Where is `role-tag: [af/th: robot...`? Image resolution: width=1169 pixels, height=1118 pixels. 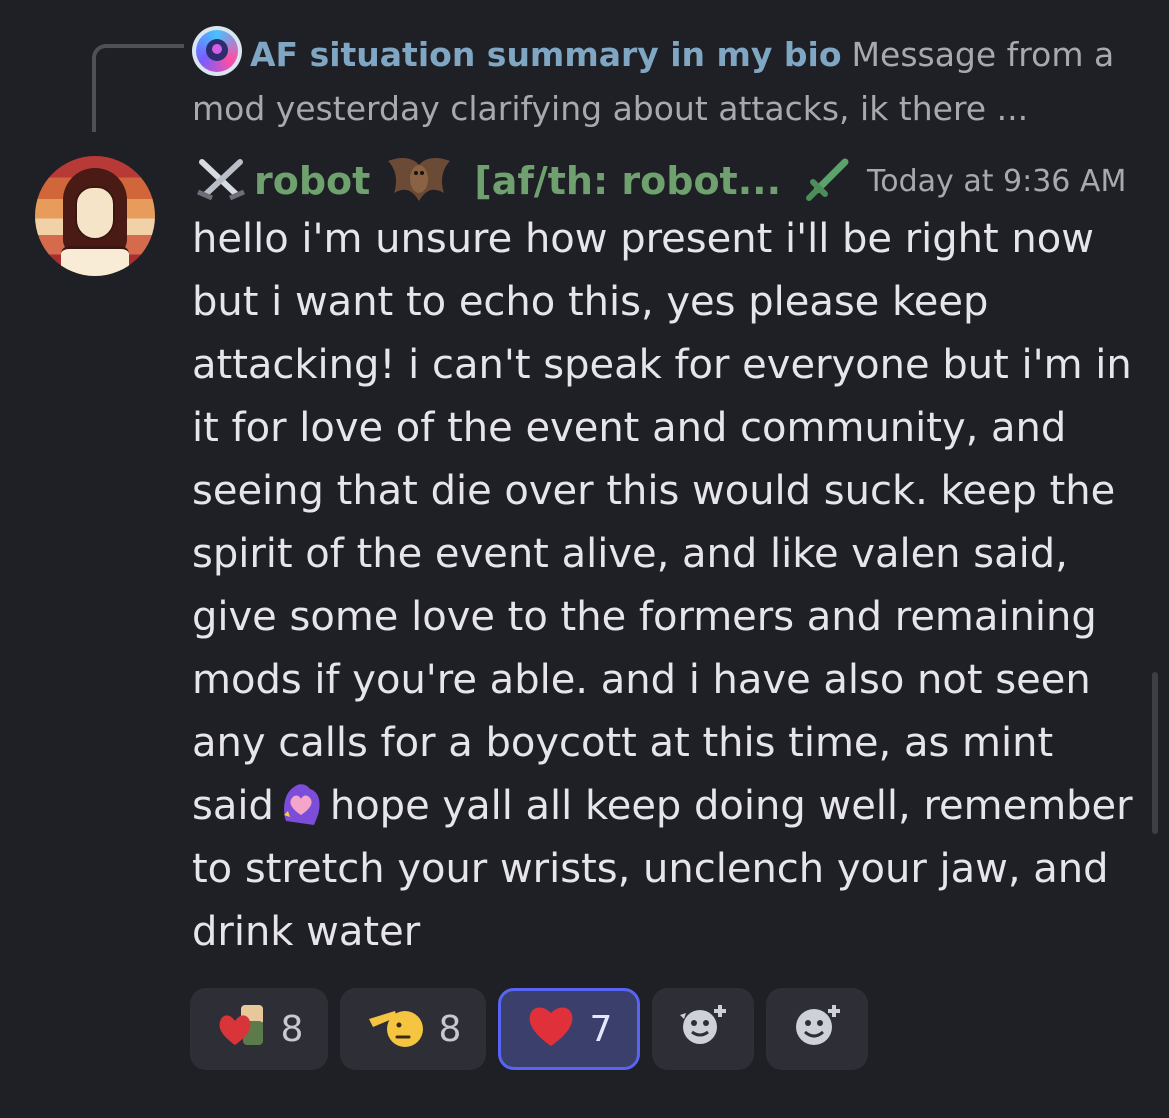
role-tag: [af/th: robot... is located at coordinates (627, 181).